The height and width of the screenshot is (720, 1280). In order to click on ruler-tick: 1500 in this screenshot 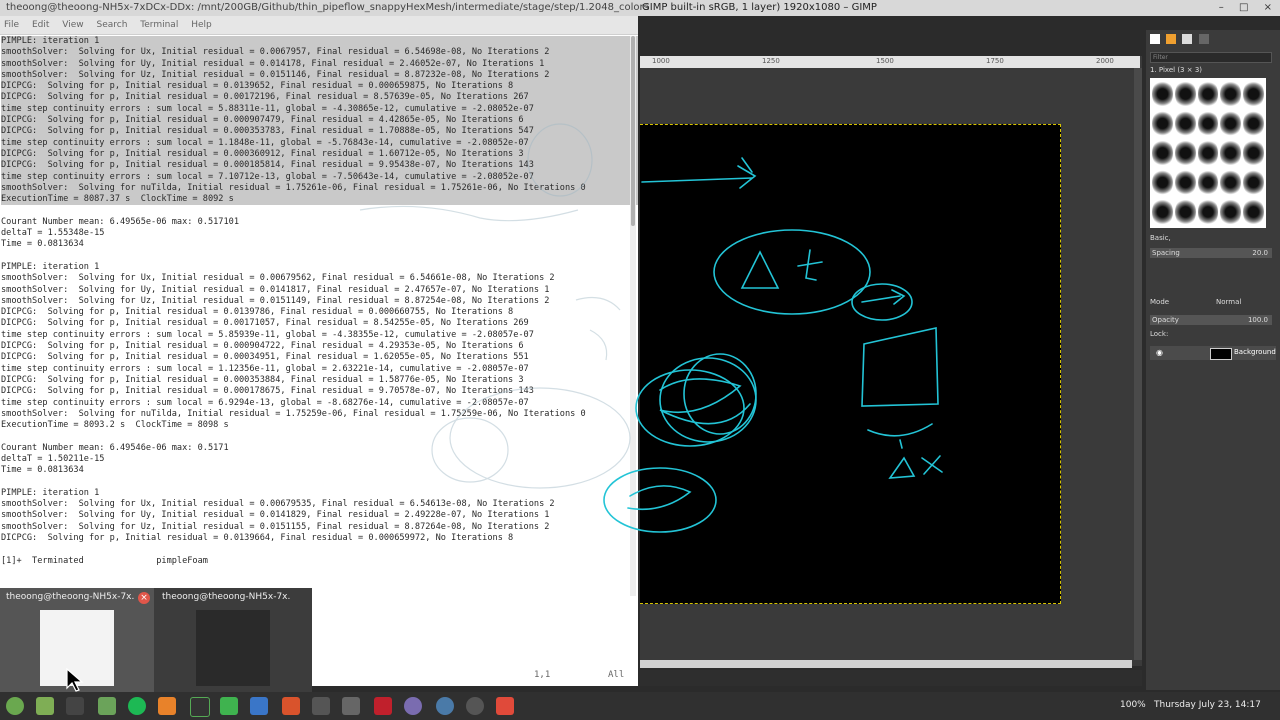, I will do `click(885, 61)`.